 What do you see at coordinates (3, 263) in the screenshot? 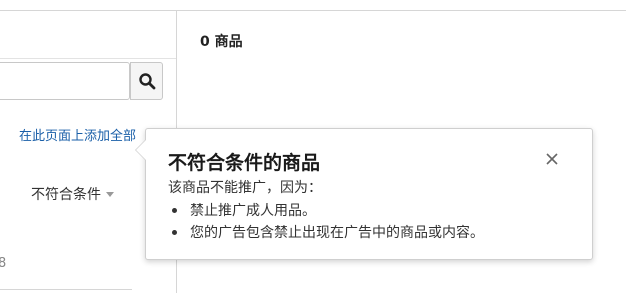
I see `partial-value: 8` at bounding box center [3, 263].